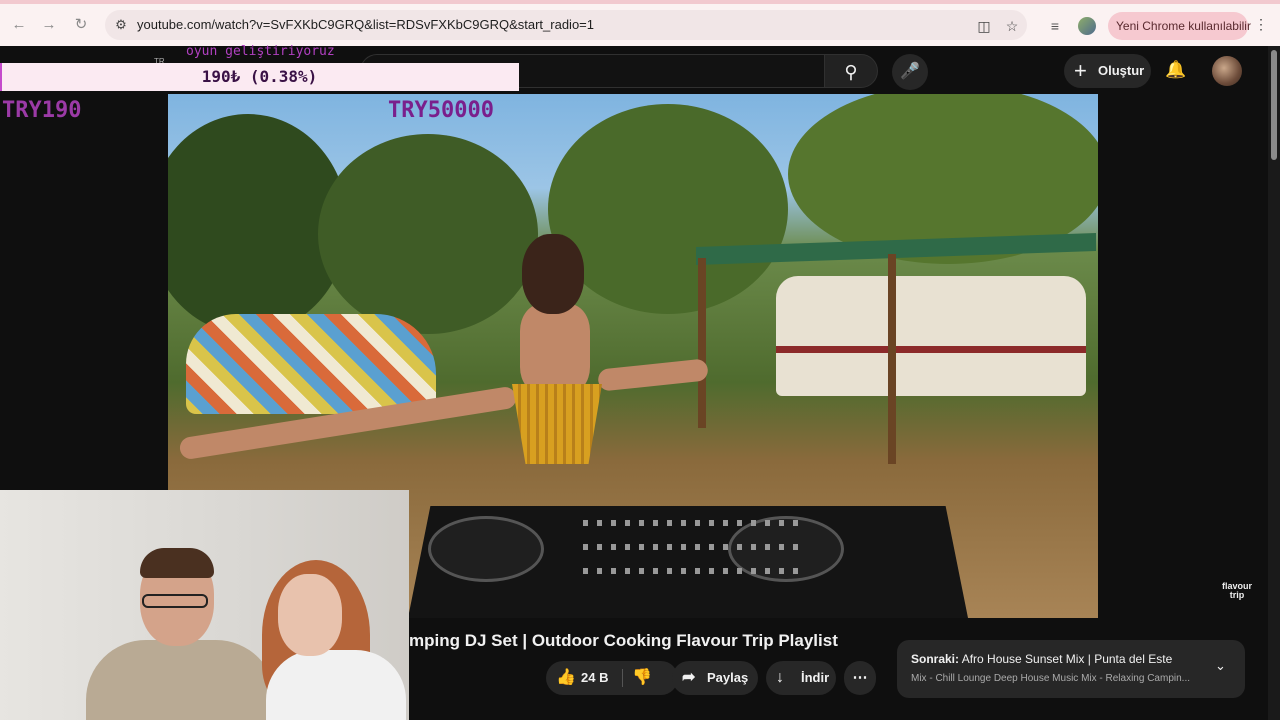 The image size is (1280, 720). What do you see at coordinates (931, 336) in the screenshot?
I see `caravan` at bounding box center [931, 336].